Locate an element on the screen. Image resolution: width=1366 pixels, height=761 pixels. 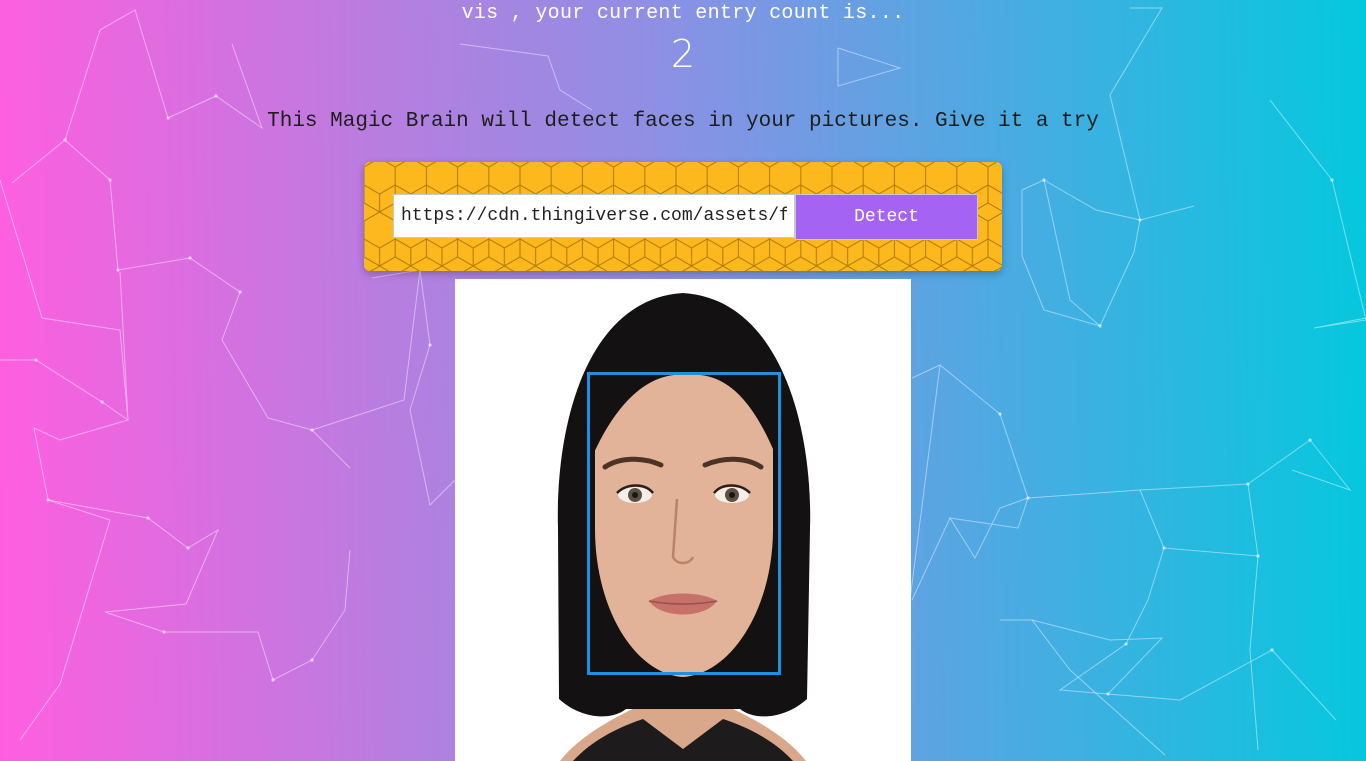
detect-button: Detect is located at coordinates (886, 217).